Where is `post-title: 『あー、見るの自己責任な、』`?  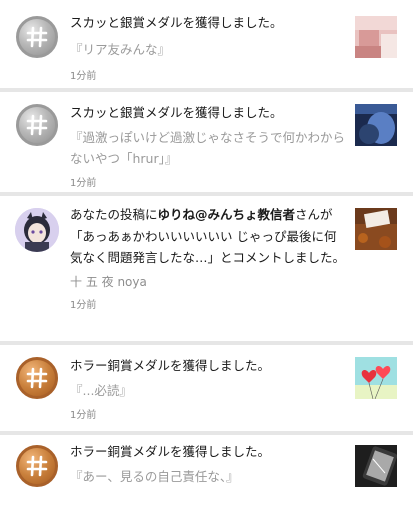
post-title: 『あー、見るの自己責任な、』 is located at coordinates (154, 476).